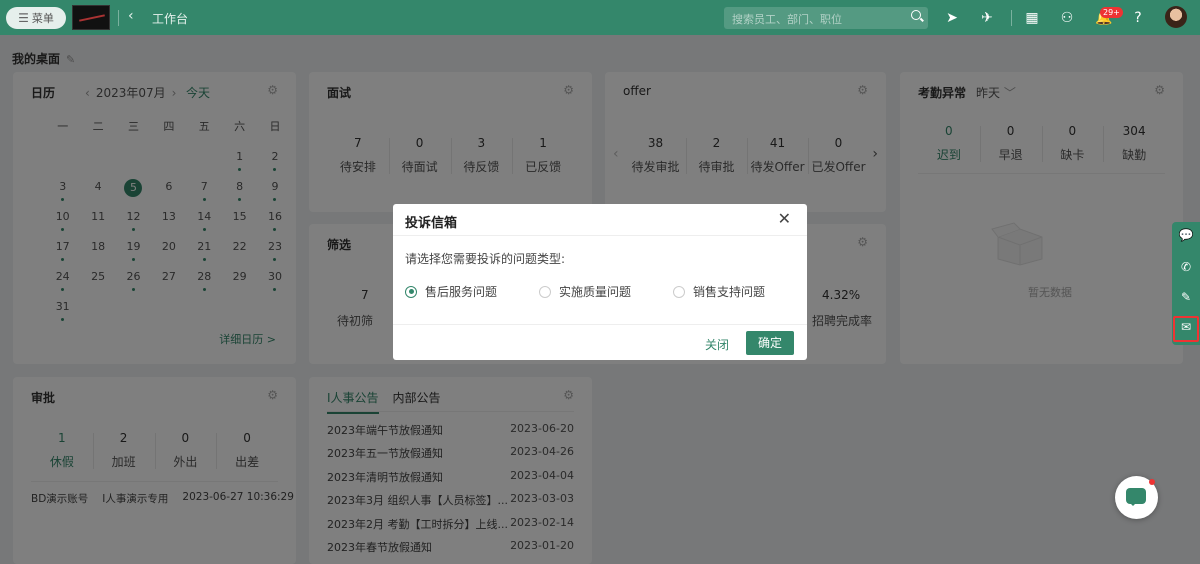  Describe the element at coordinates (1138, 18) in the screenshot. I see `help-icon: ?` at that location.